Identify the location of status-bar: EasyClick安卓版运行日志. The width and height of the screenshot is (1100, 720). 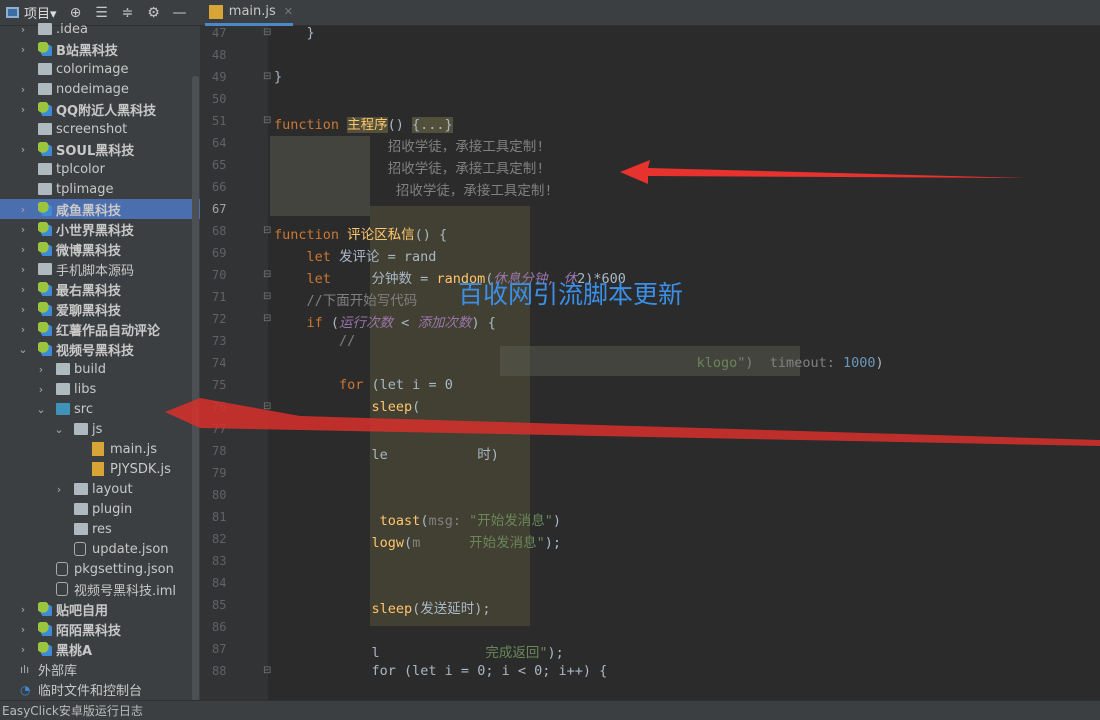
(550, 710).